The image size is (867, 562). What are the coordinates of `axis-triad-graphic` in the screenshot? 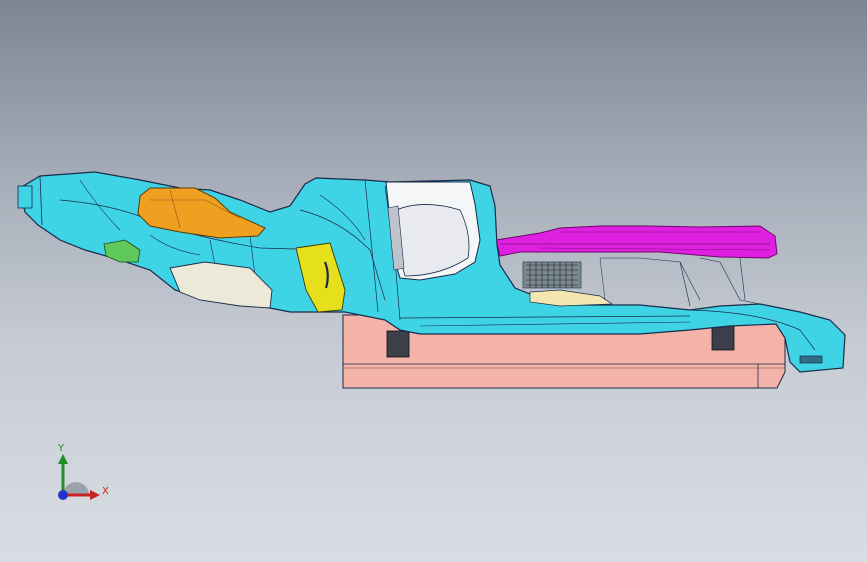 It's located at (79, 477).